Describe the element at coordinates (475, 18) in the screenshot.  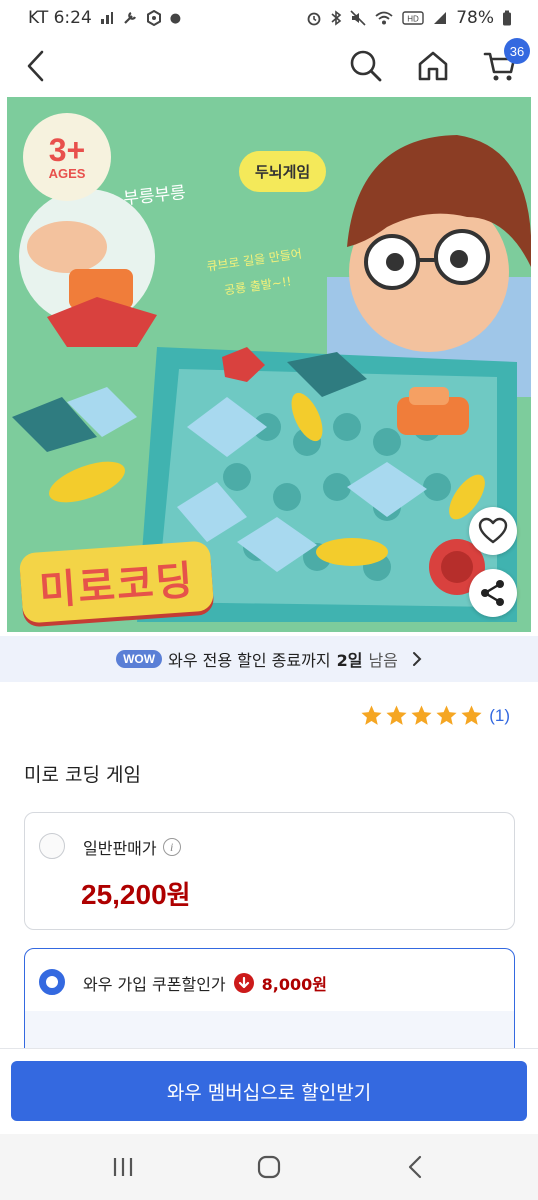
I see `battery-text: 78%` at that location.